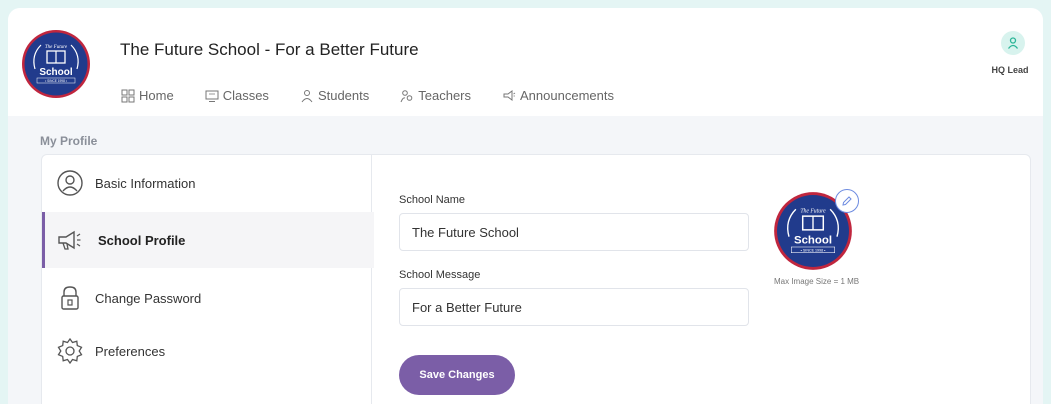 The width and height of the screenshot is (1051, 404). Describe the element at coordinates (206, 351) in the screenshot. I see `sidebar-item-preferences: Preferences` at that location.